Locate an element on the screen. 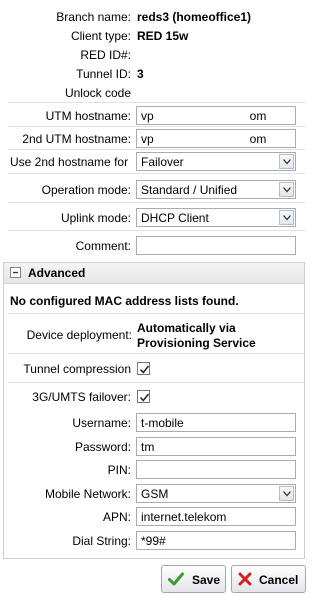 The height and width of the screenshot is (602, 320). utm-hostname2-label: 2nd UTM hostname: is located at coordinates (76, 139).